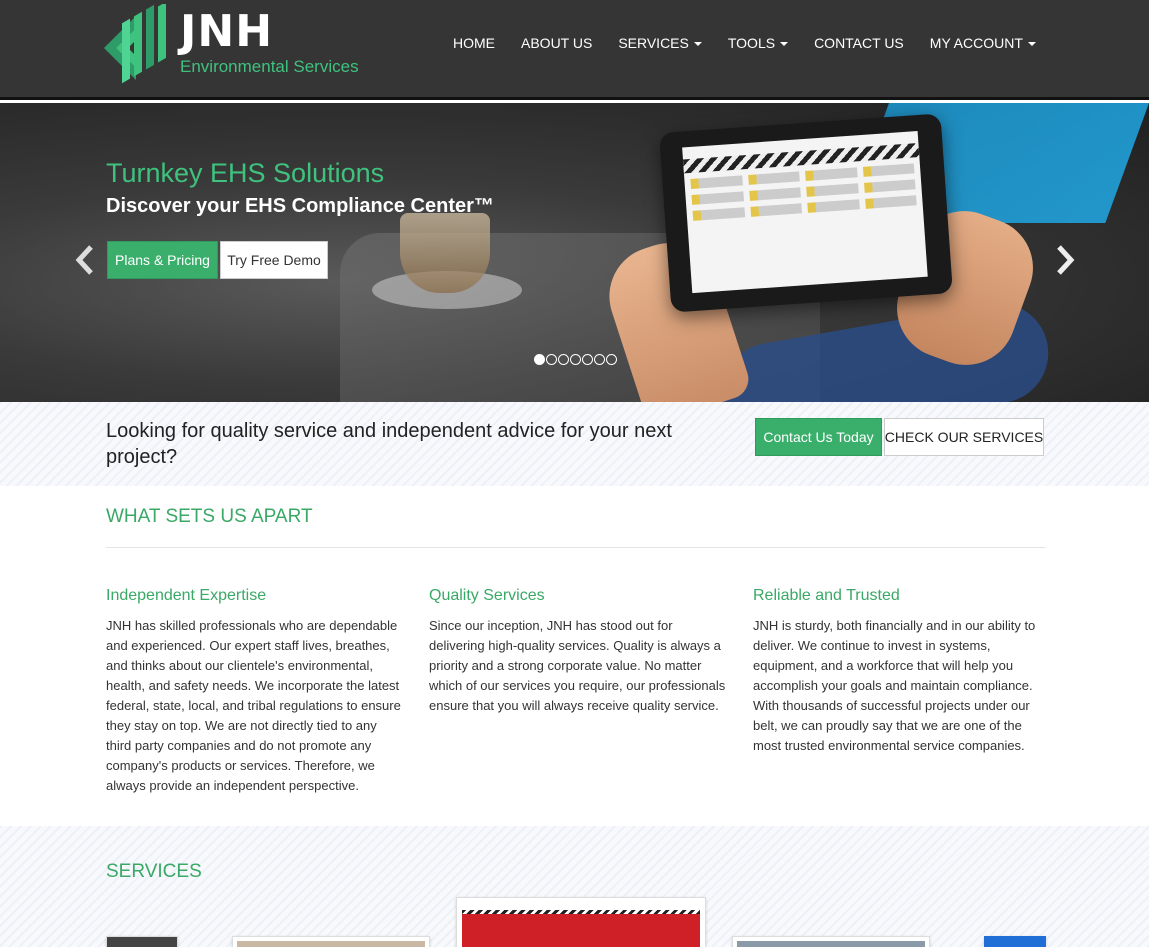 The image size is (1149, 947). I want to click on nav-tools: TOOLS, so click(758, 43).